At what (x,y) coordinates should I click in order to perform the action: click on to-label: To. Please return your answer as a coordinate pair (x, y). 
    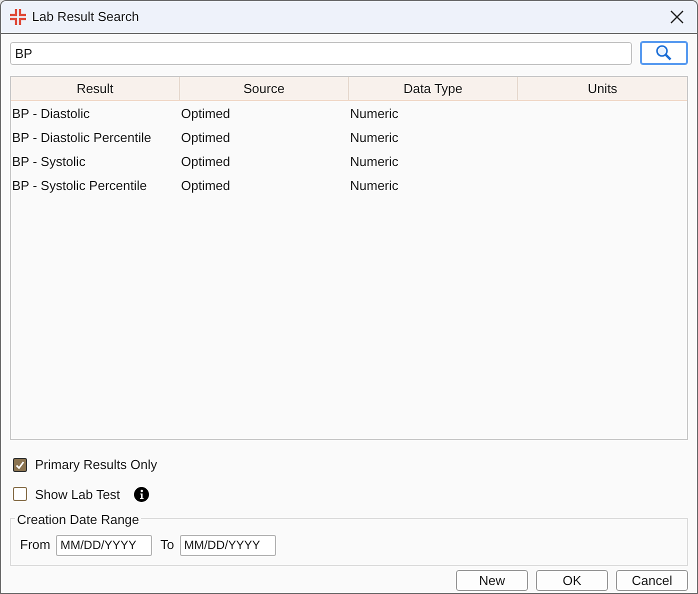
    Looking at the image, I should click on (167, 545).